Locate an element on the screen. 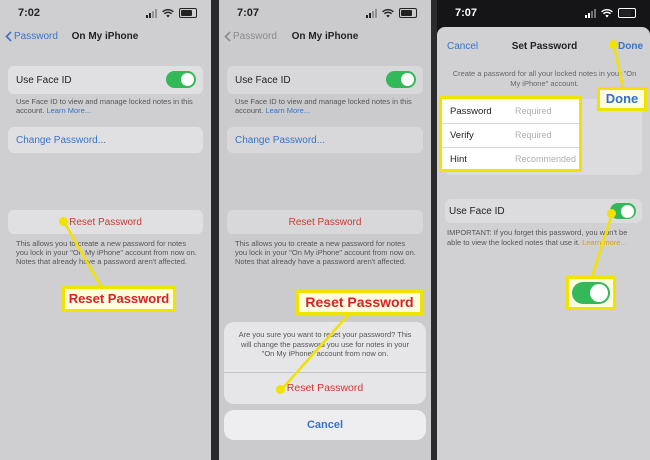  status-time: 7:02 is located at coordinates (29, 13).